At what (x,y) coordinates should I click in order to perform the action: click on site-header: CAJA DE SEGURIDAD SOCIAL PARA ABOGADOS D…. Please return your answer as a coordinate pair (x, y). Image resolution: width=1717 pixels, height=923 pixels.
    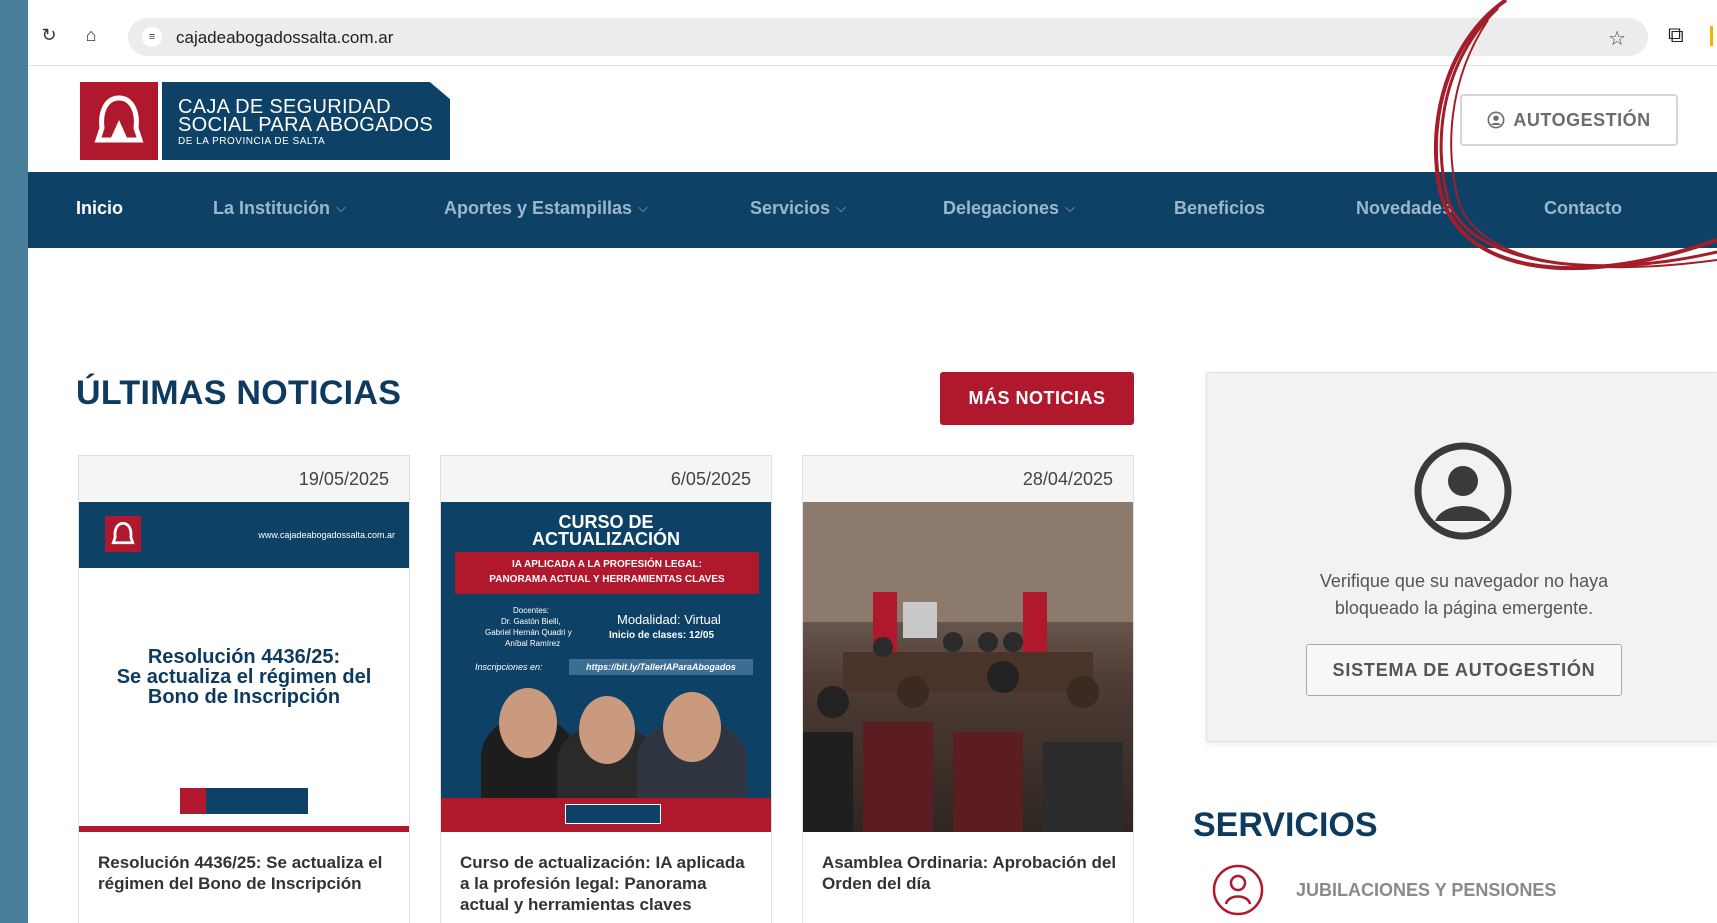
    Looking at the image, I should click on (872, 119).